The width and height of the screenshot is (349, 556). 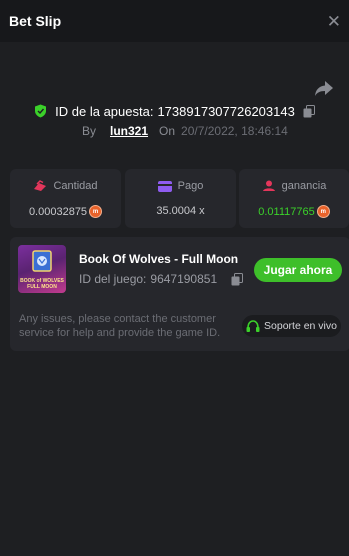 What do you see at coordinates (253, 325) in the screenshot?
I see `headset-icon` at bounding box center [253, 325].